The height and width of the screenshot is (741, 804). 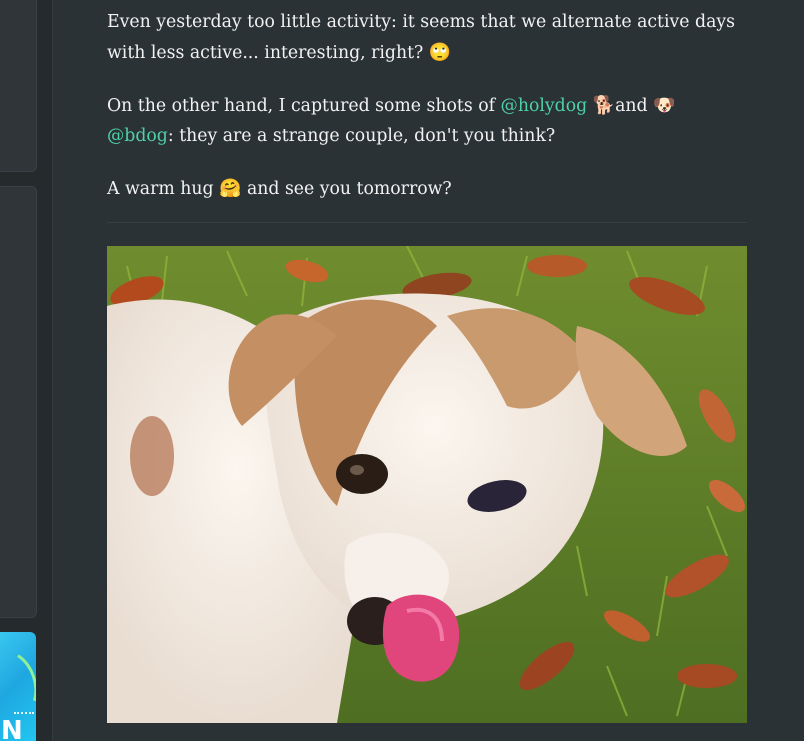 What do you see at coordinates (24, 708) in the screenshot?
I see `banner-wave-graphic` at bounding box center [24, 708].